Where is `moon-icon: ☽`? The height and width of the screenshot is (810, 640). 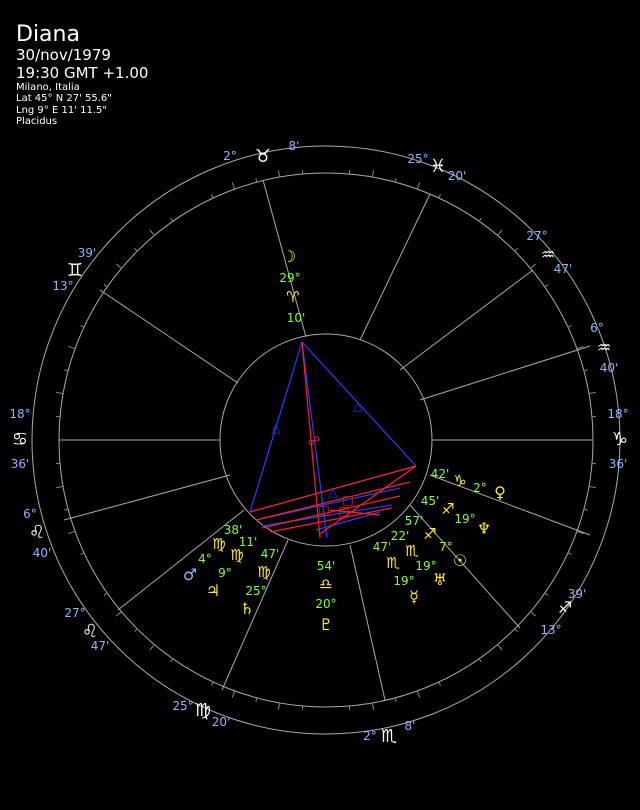
moon-icon: ☽ is located at coordinates (289, 256).